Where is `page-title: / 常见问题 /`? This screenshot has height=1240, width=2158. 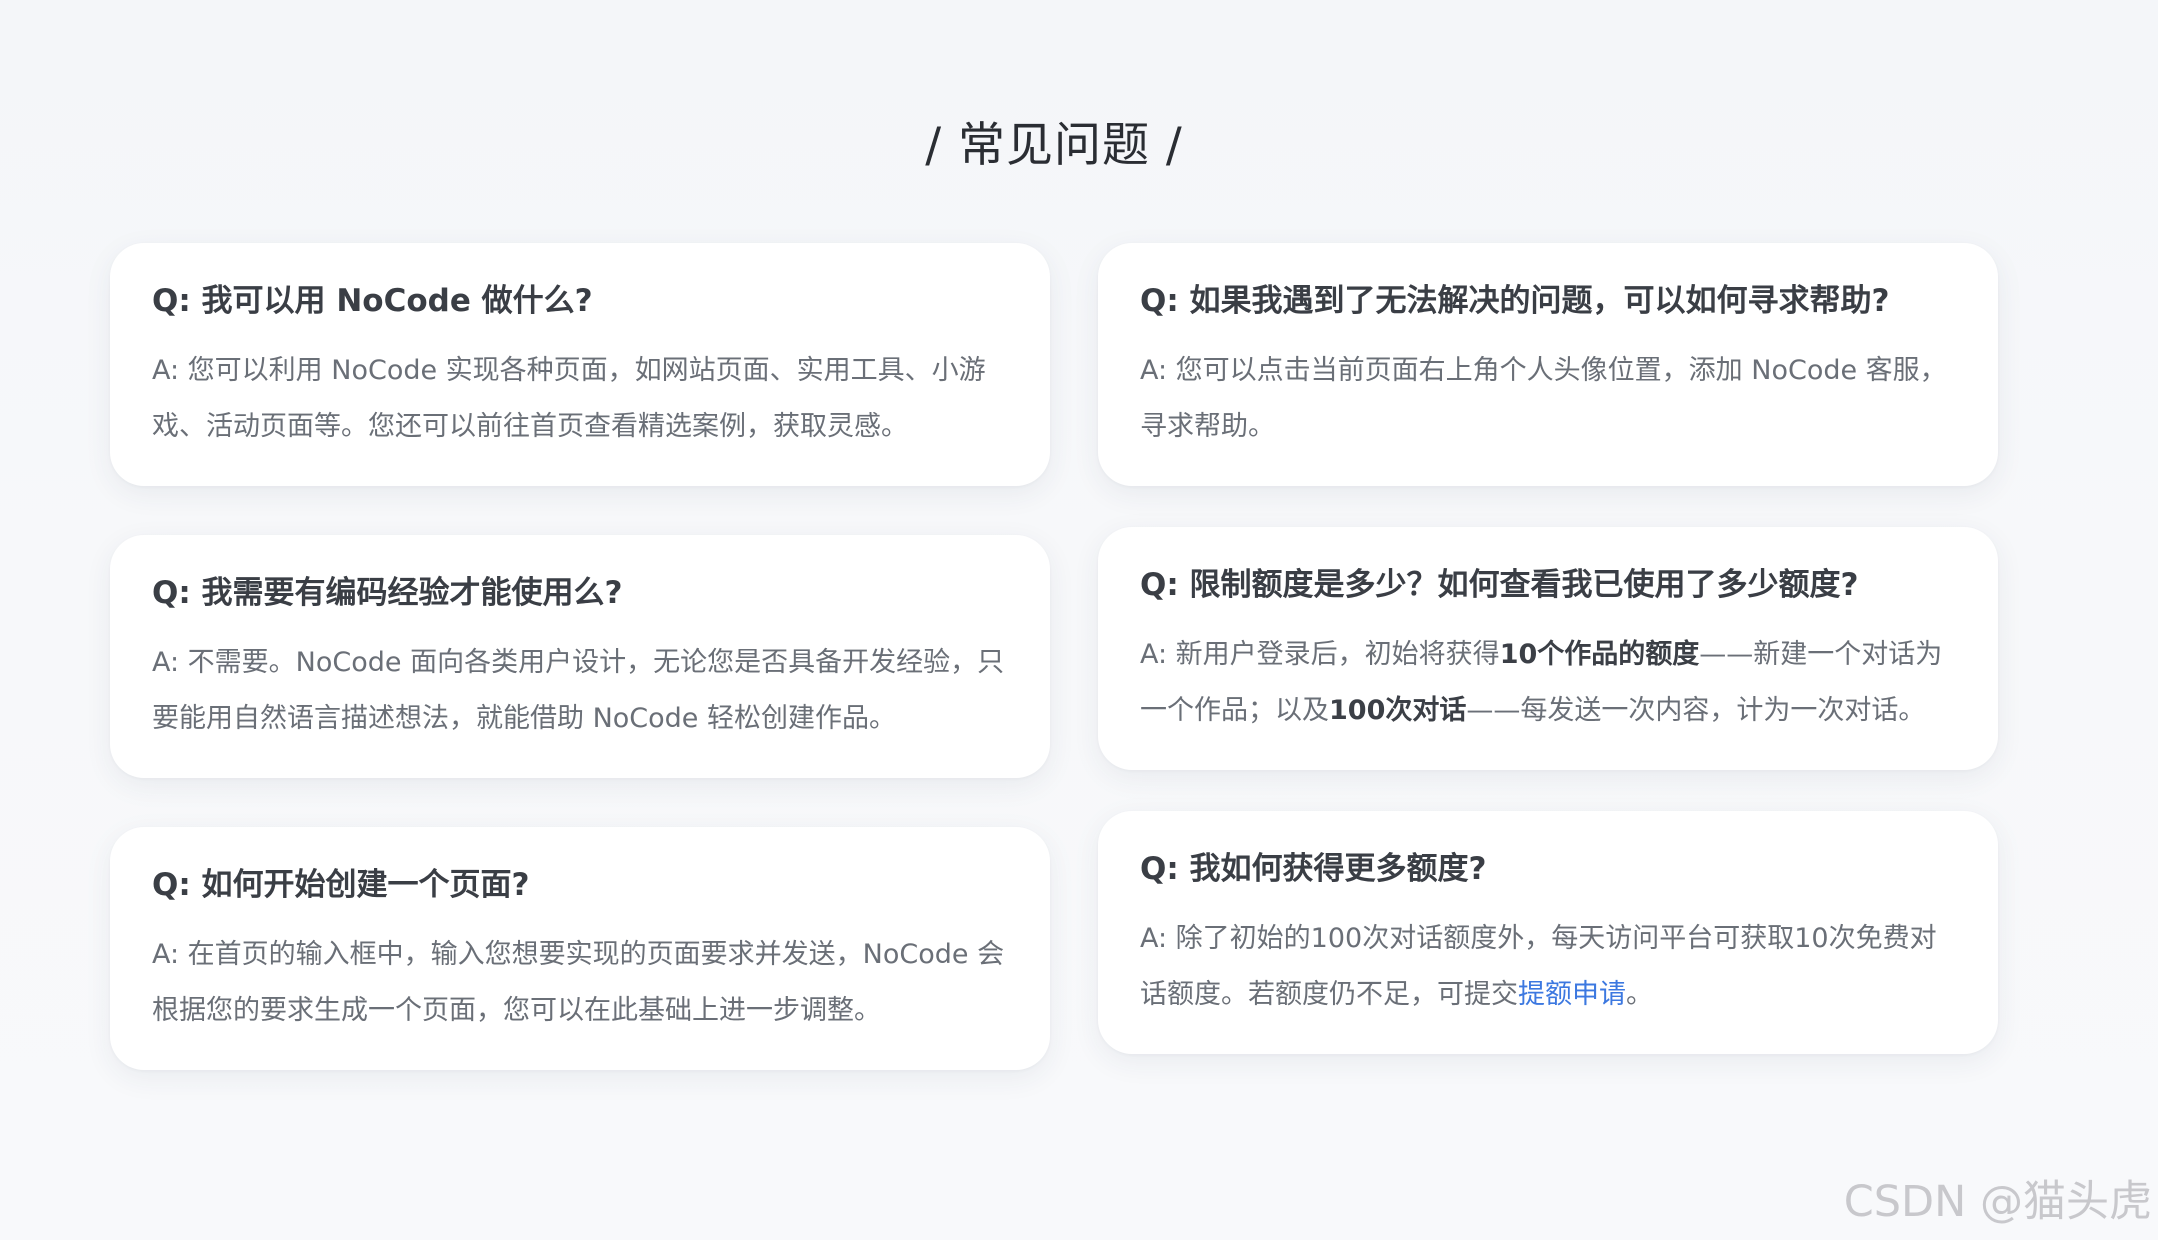 page-title: / 常见问题 / is located at coordinates (1054, 145).